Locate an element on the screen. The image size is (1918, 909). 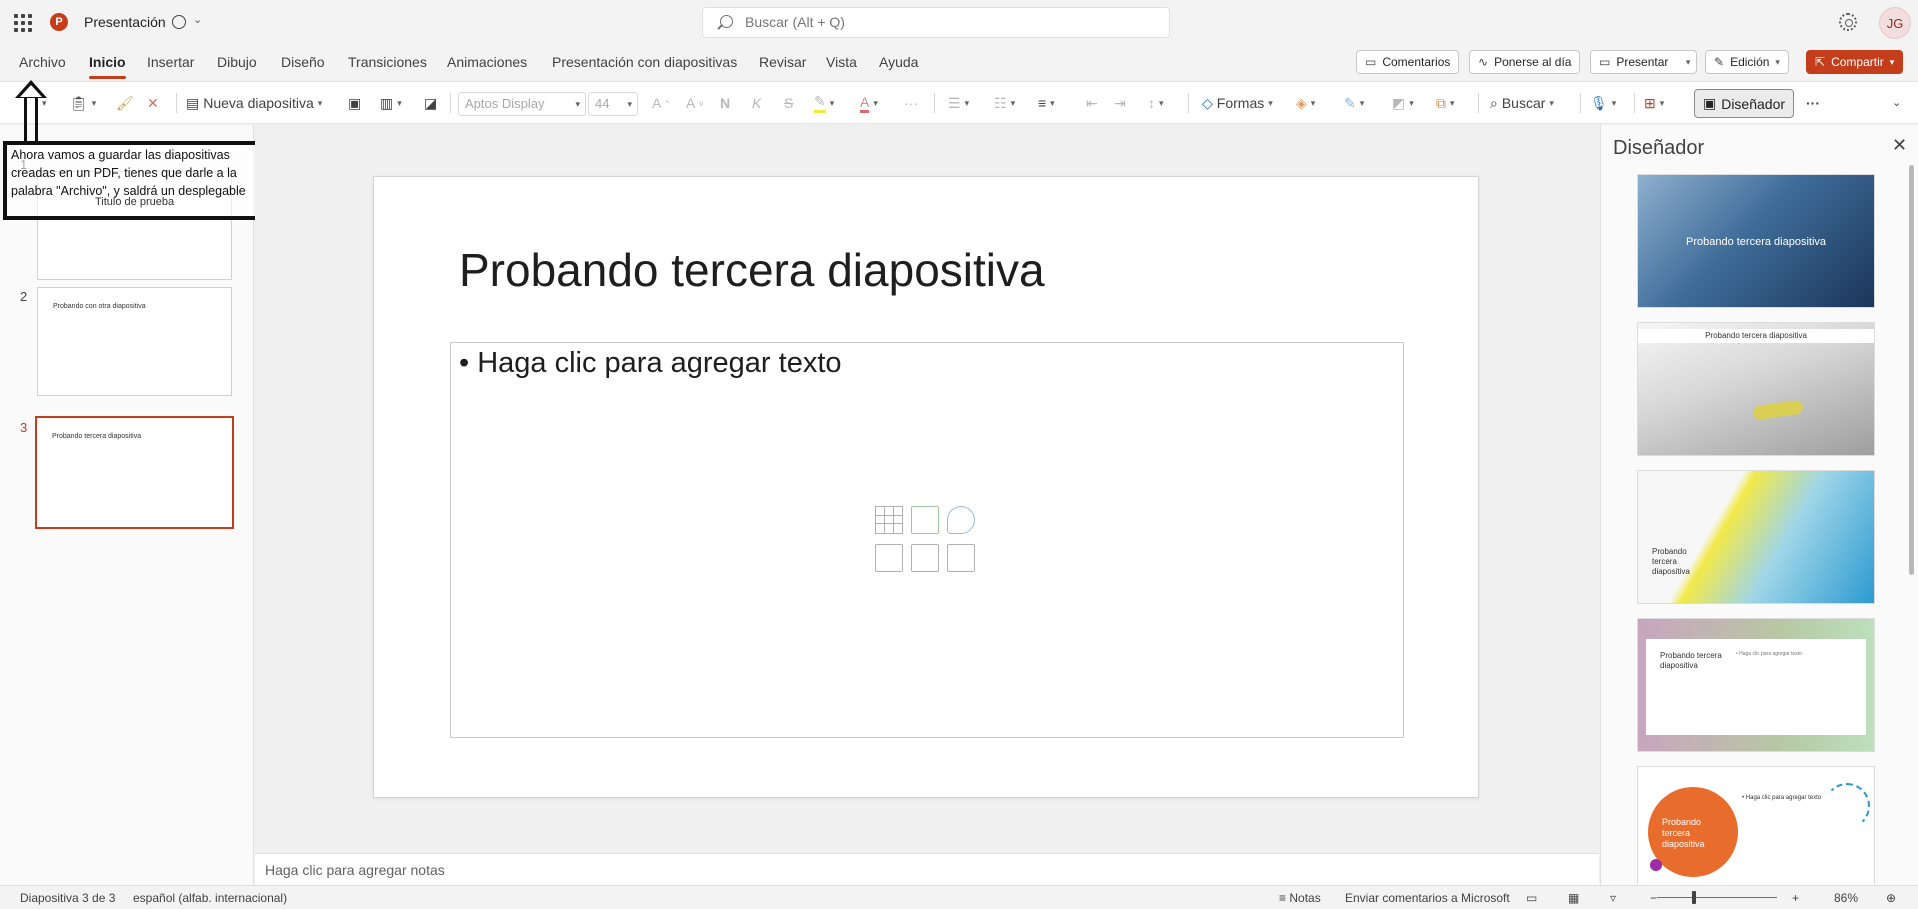
reading-view-icon: ▿ is located at coordinates (1613, 898).